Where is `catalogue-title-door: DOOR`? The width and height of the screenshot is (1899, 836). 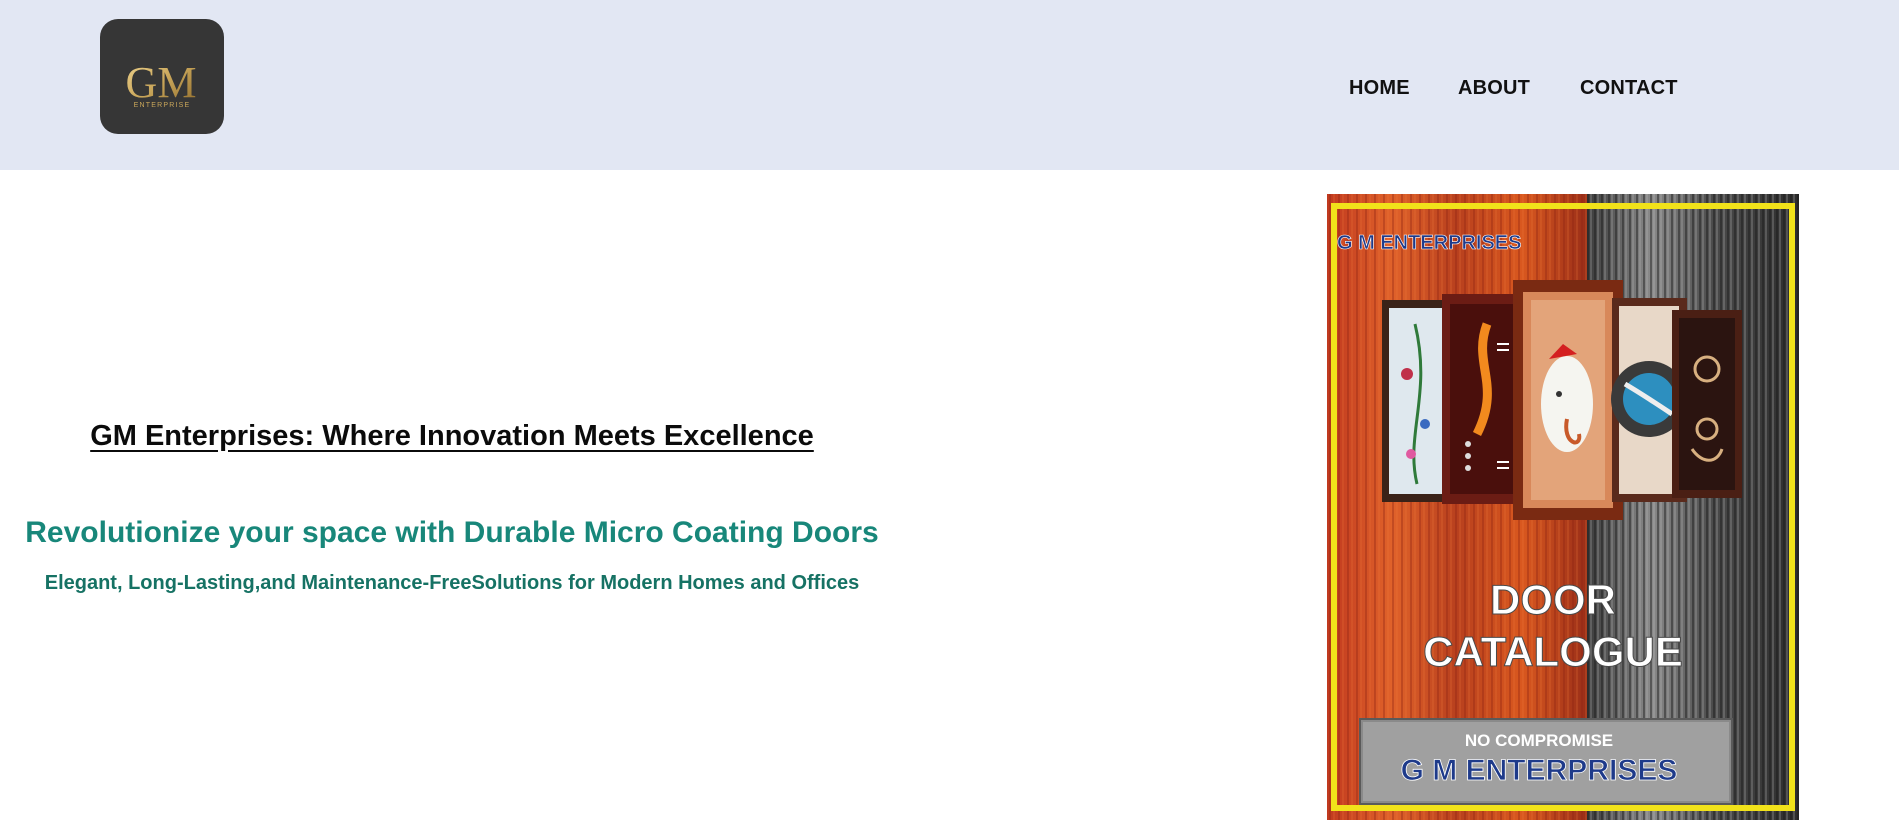
catalogue-title-door: DOOR is located at coordinates (1553, 599).